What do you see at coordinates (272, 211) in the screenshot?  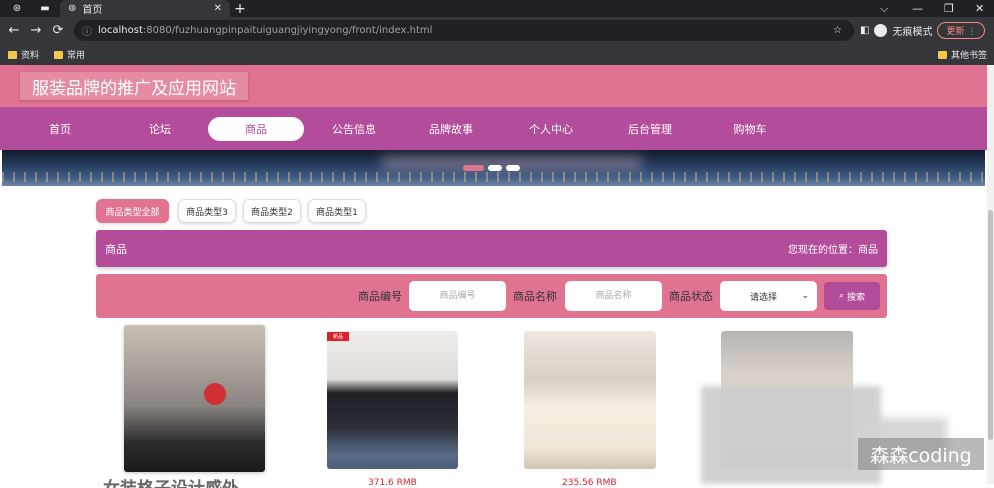 I see `category-2-button: 商品类型2` at bounding box center [272, 211].